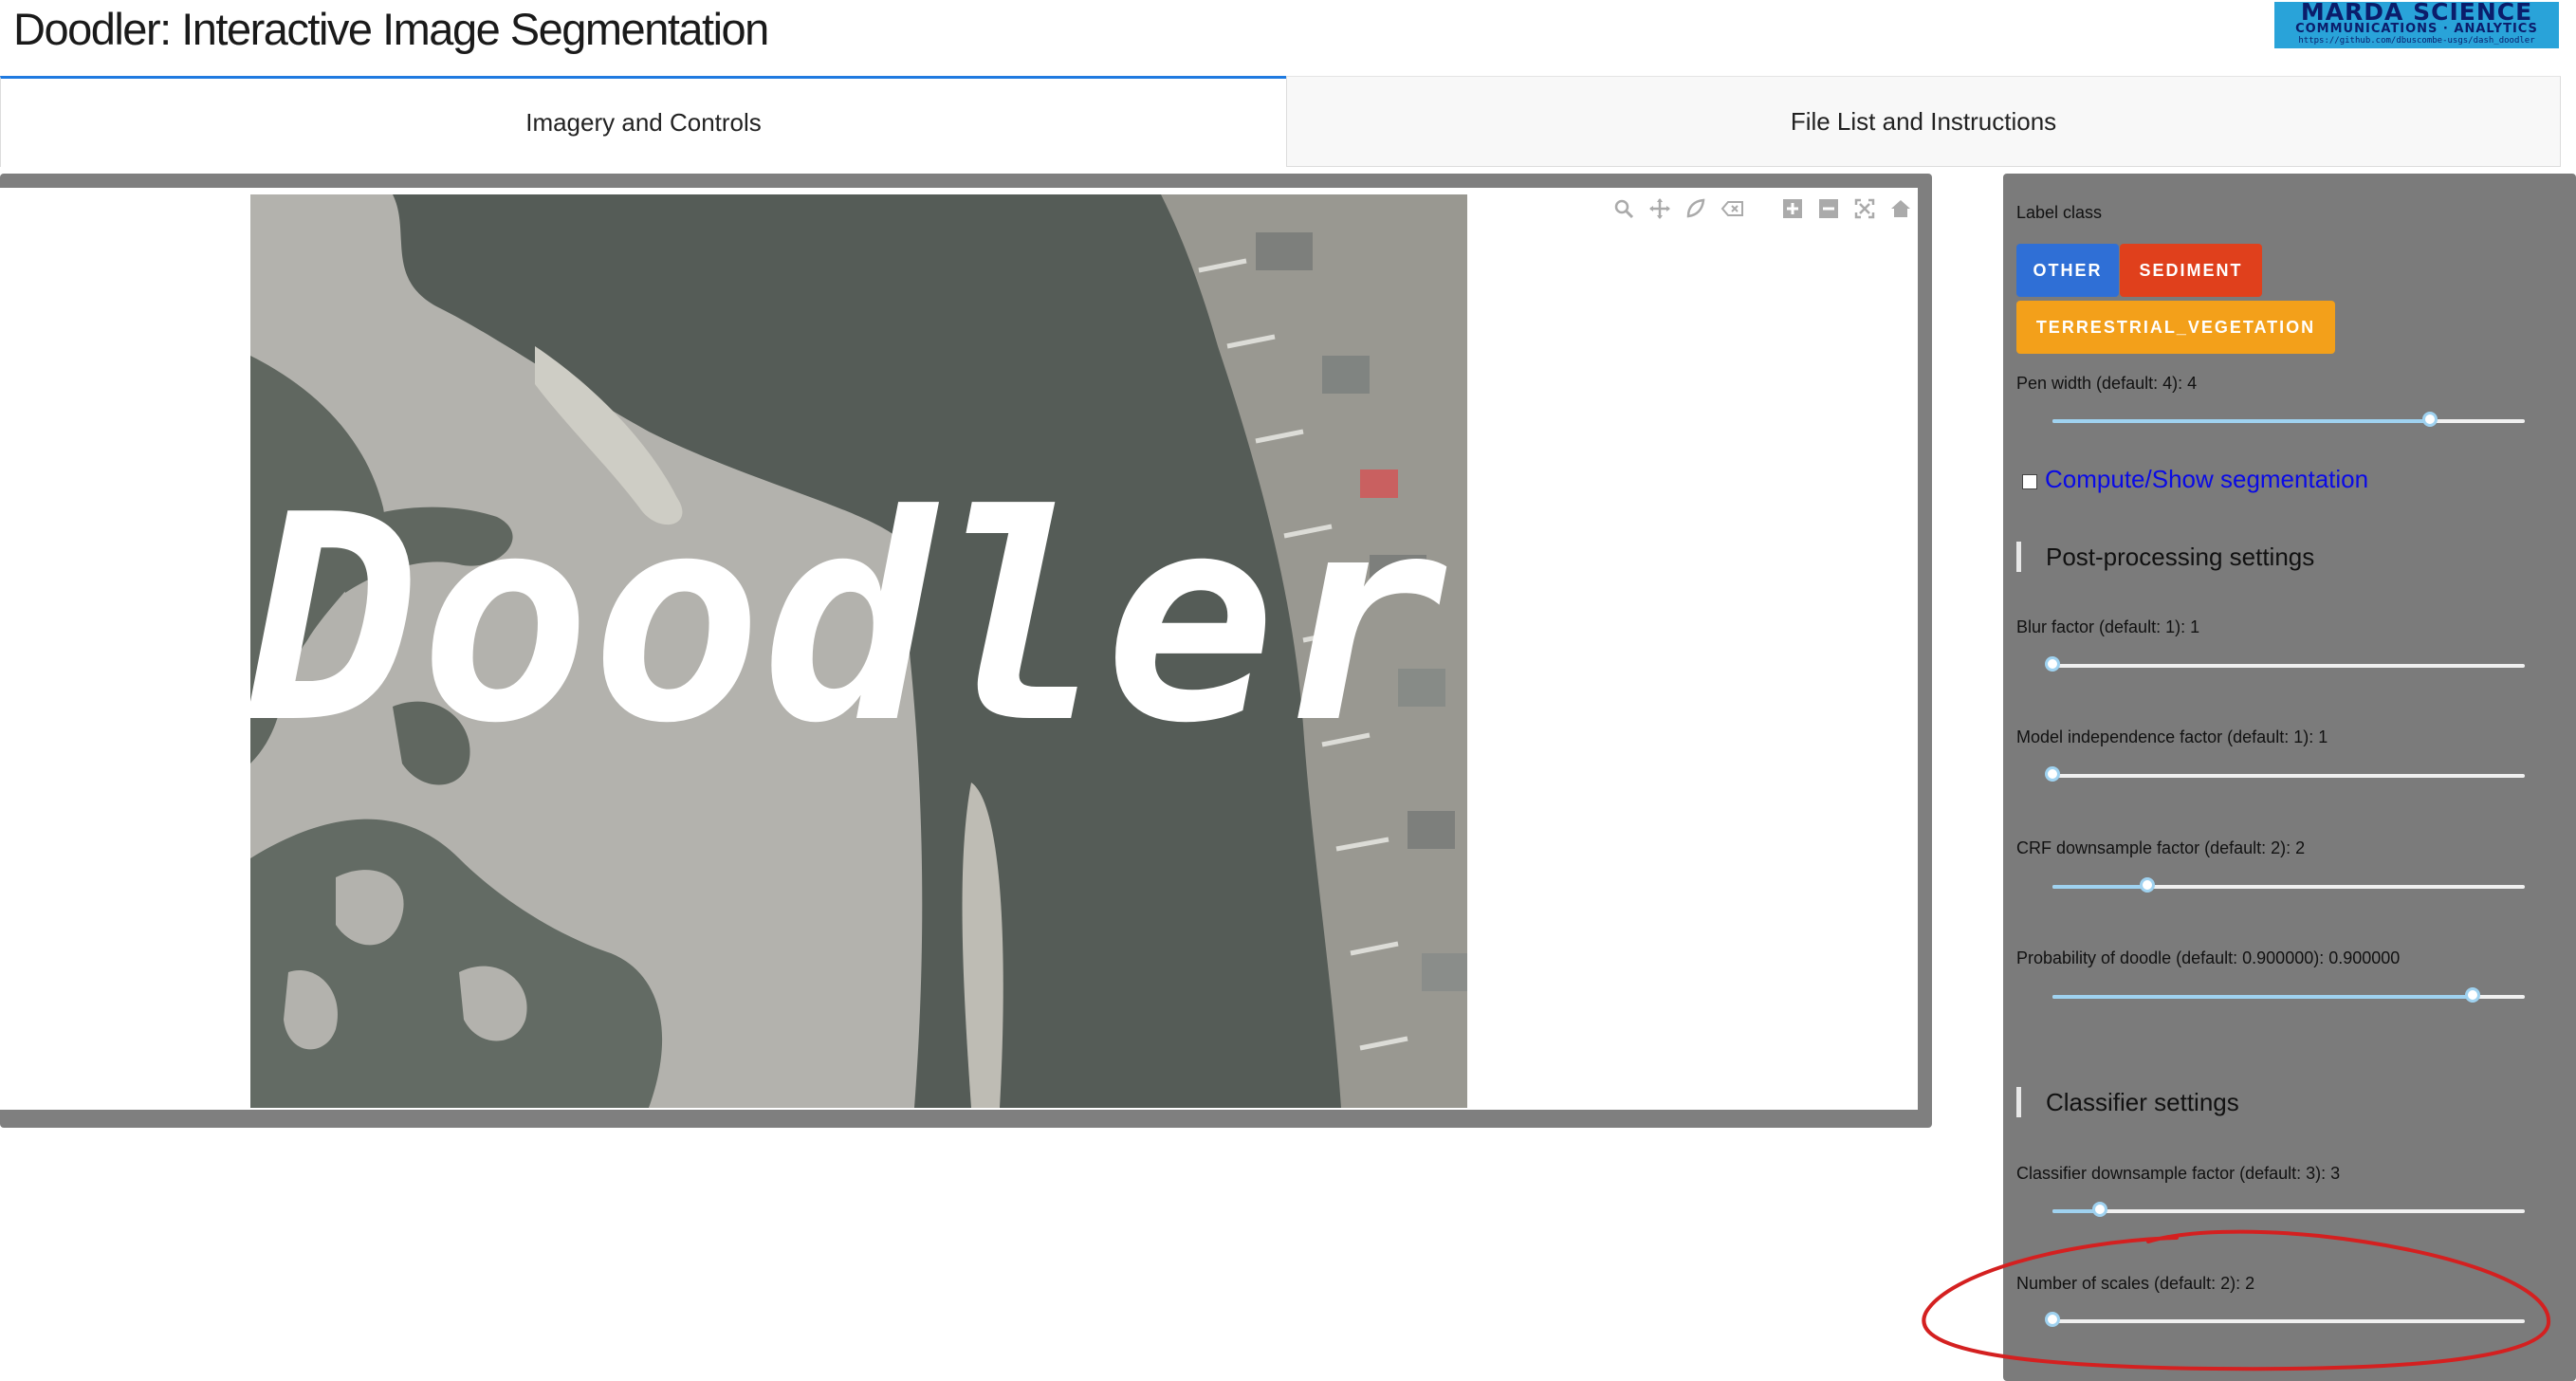 Image resolution: width=2576 pixels, height=1381 pixels. Describe the element at coordinates (1900, 208) in the screenshot. I see `reset-axes-icon` at that location.